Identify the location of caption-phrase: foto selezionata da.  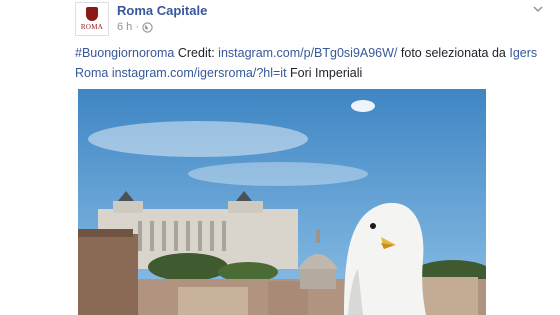
(453, 53).